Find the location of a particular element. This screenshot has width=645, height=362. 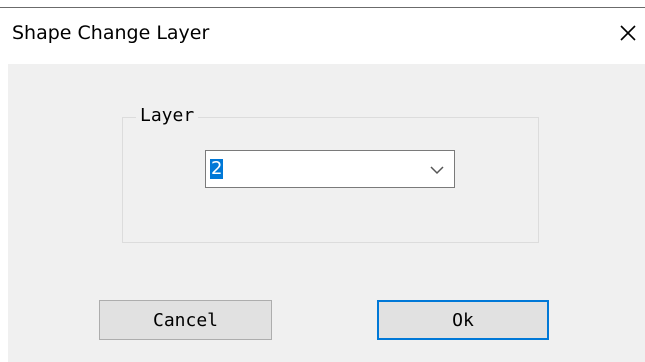

dialog-title: Shape Change Layer is located at coordinates (111, 33).